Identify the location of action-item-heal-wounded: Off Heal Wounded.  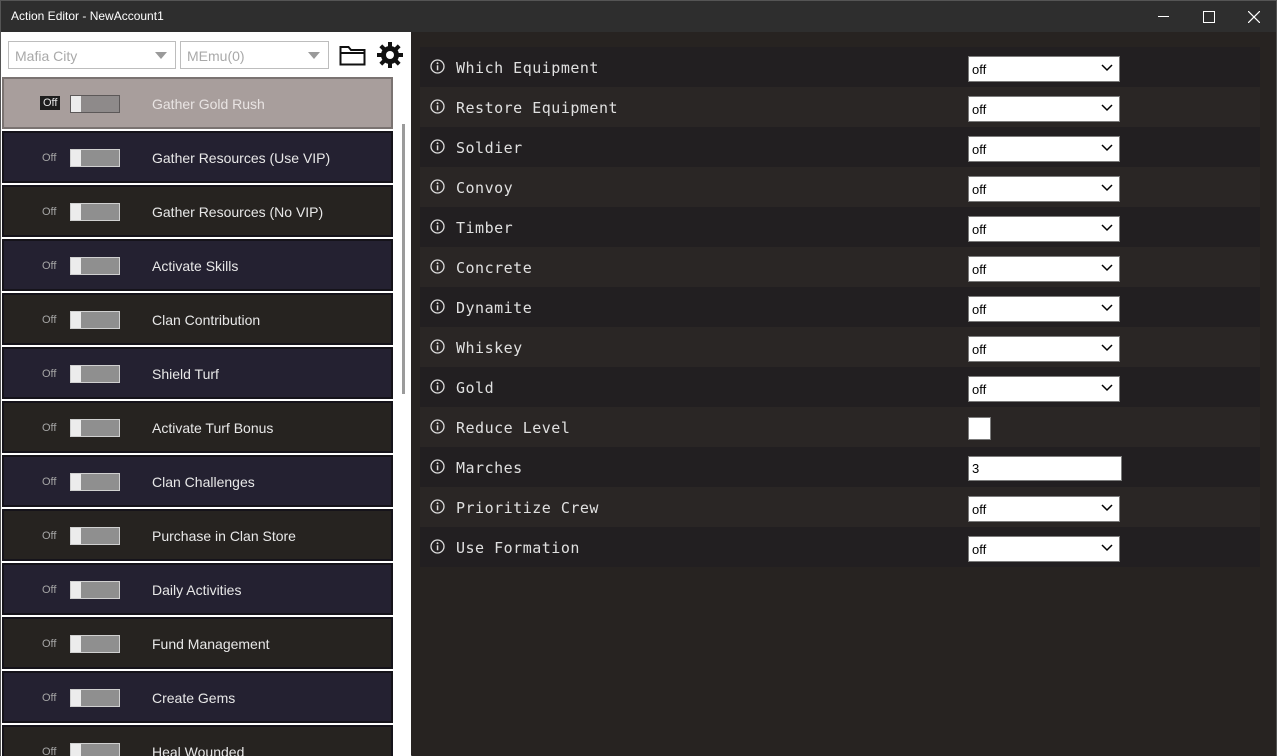
(197, 740).